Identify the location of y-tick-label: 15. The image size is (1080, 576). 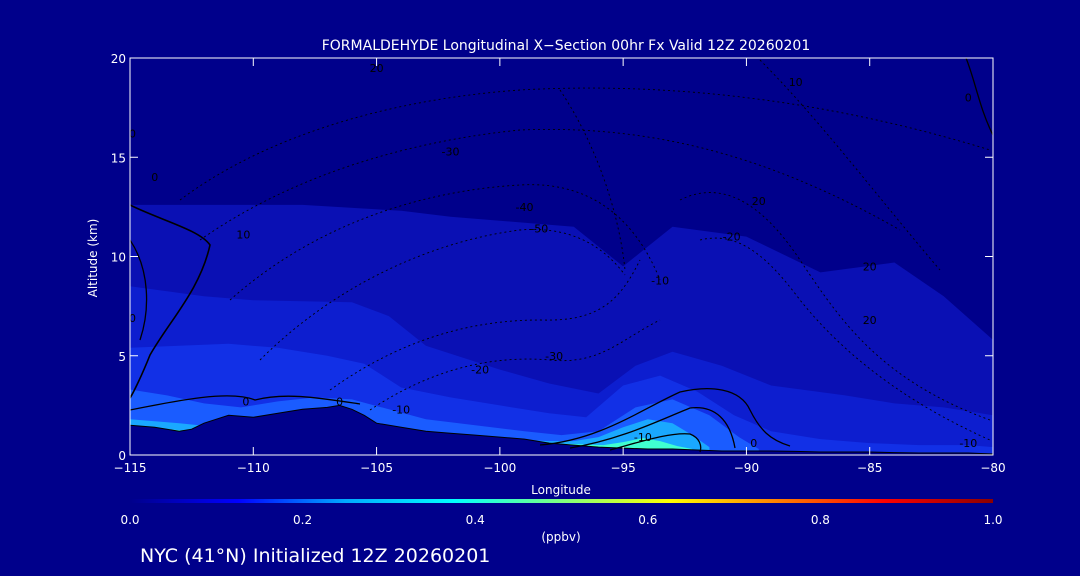
(118, 158).